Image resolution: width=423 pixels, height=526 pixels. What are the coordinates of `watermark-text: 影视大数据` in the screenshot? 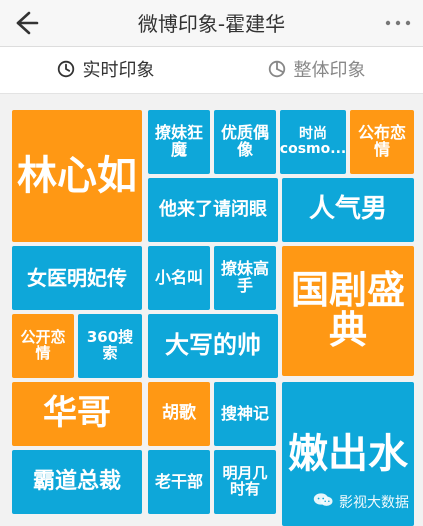 It's located at (374, 503).